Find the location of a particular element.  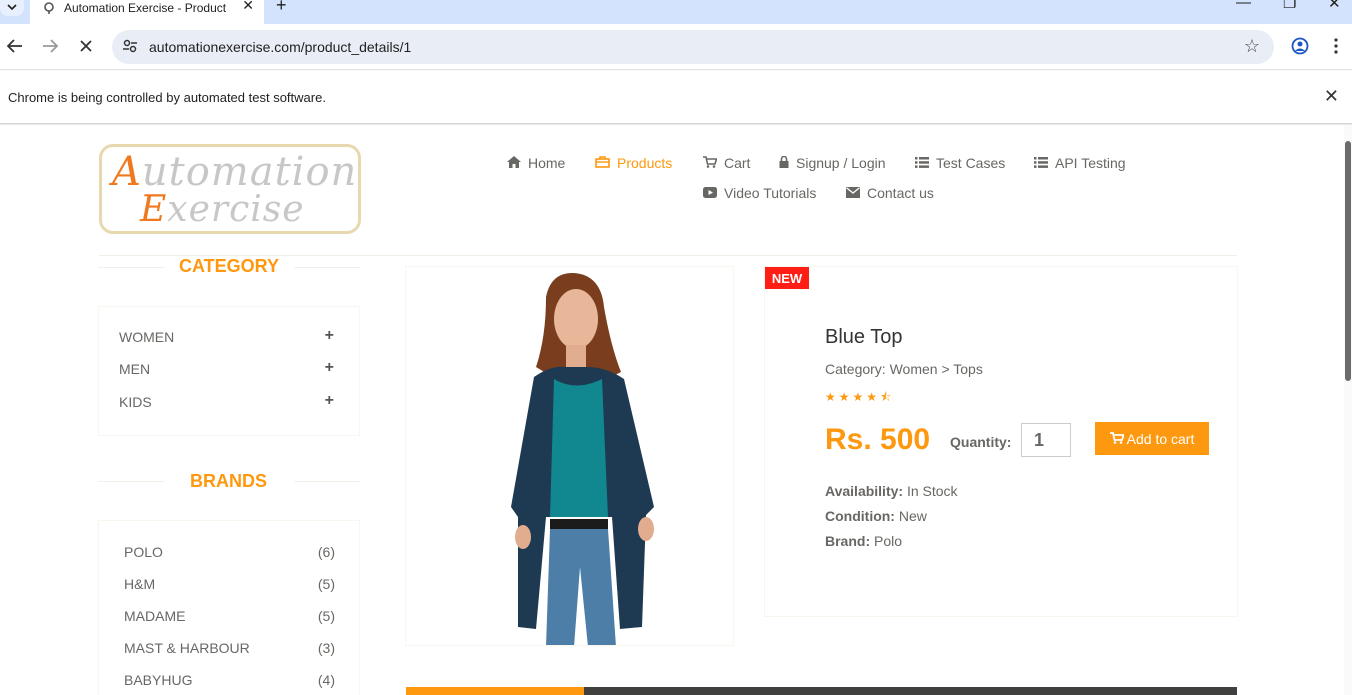

category-item-kids: KIDS + is located at coordinates (226, 401).